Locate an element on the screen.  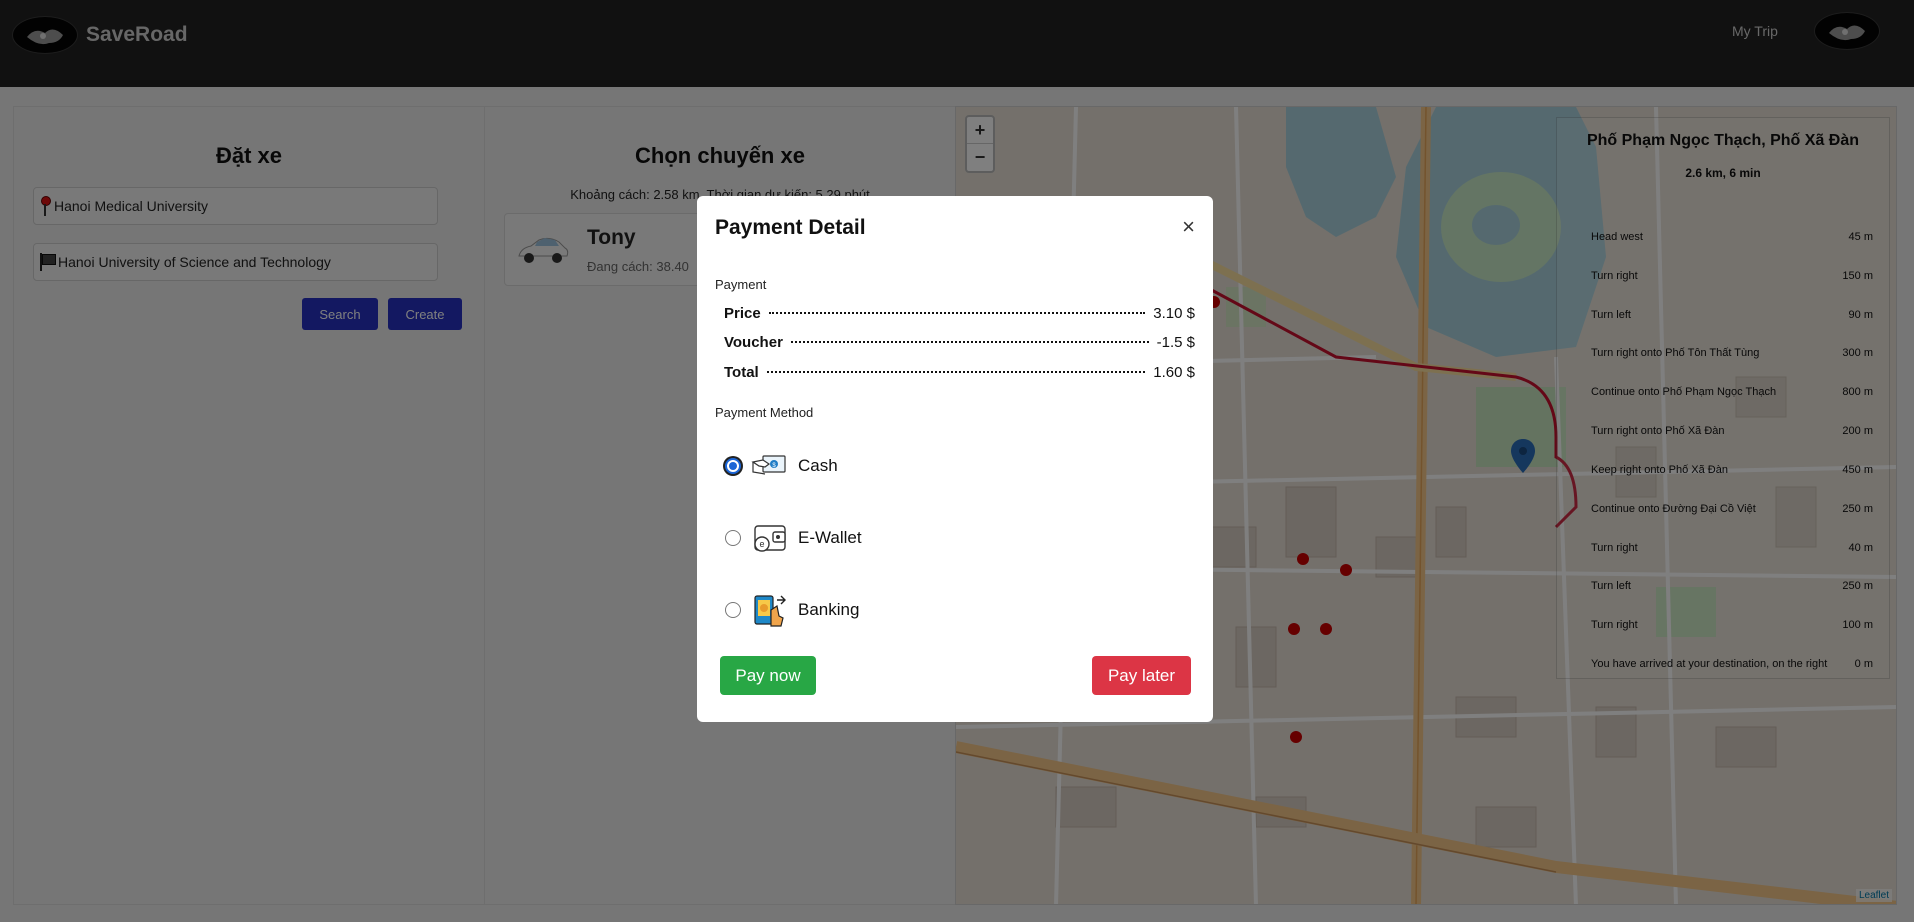
e-wallet-radio is located at coordinates (733, 538).